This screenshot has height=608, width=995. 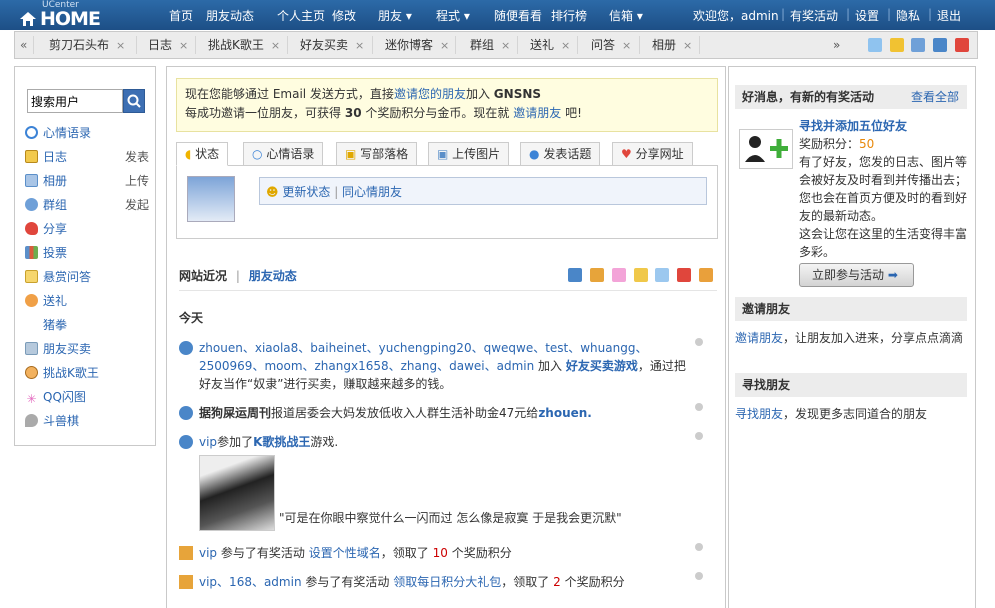 What do you see at coordinates (208, 553) in the screenshot?
I see `feed-user-link: vip` at bounding box center [208, 553].